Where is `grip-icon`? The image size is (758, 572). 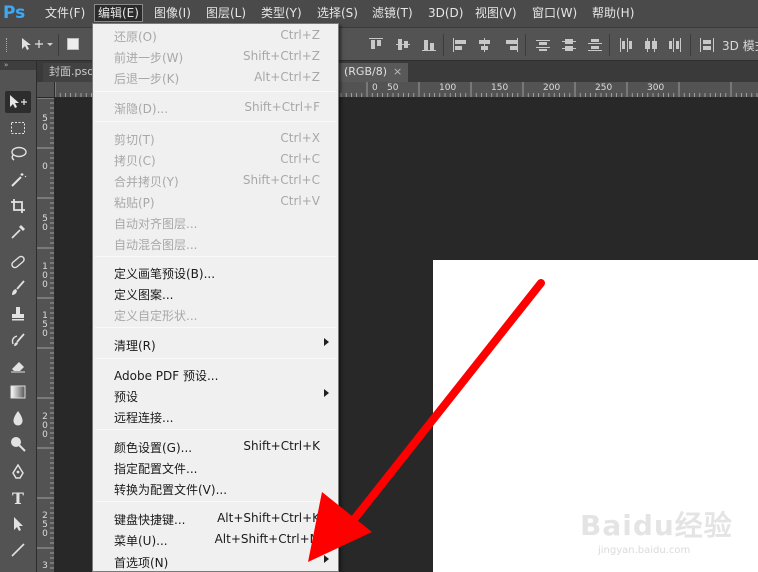
grip-icon is located at coordinates (8, 45).